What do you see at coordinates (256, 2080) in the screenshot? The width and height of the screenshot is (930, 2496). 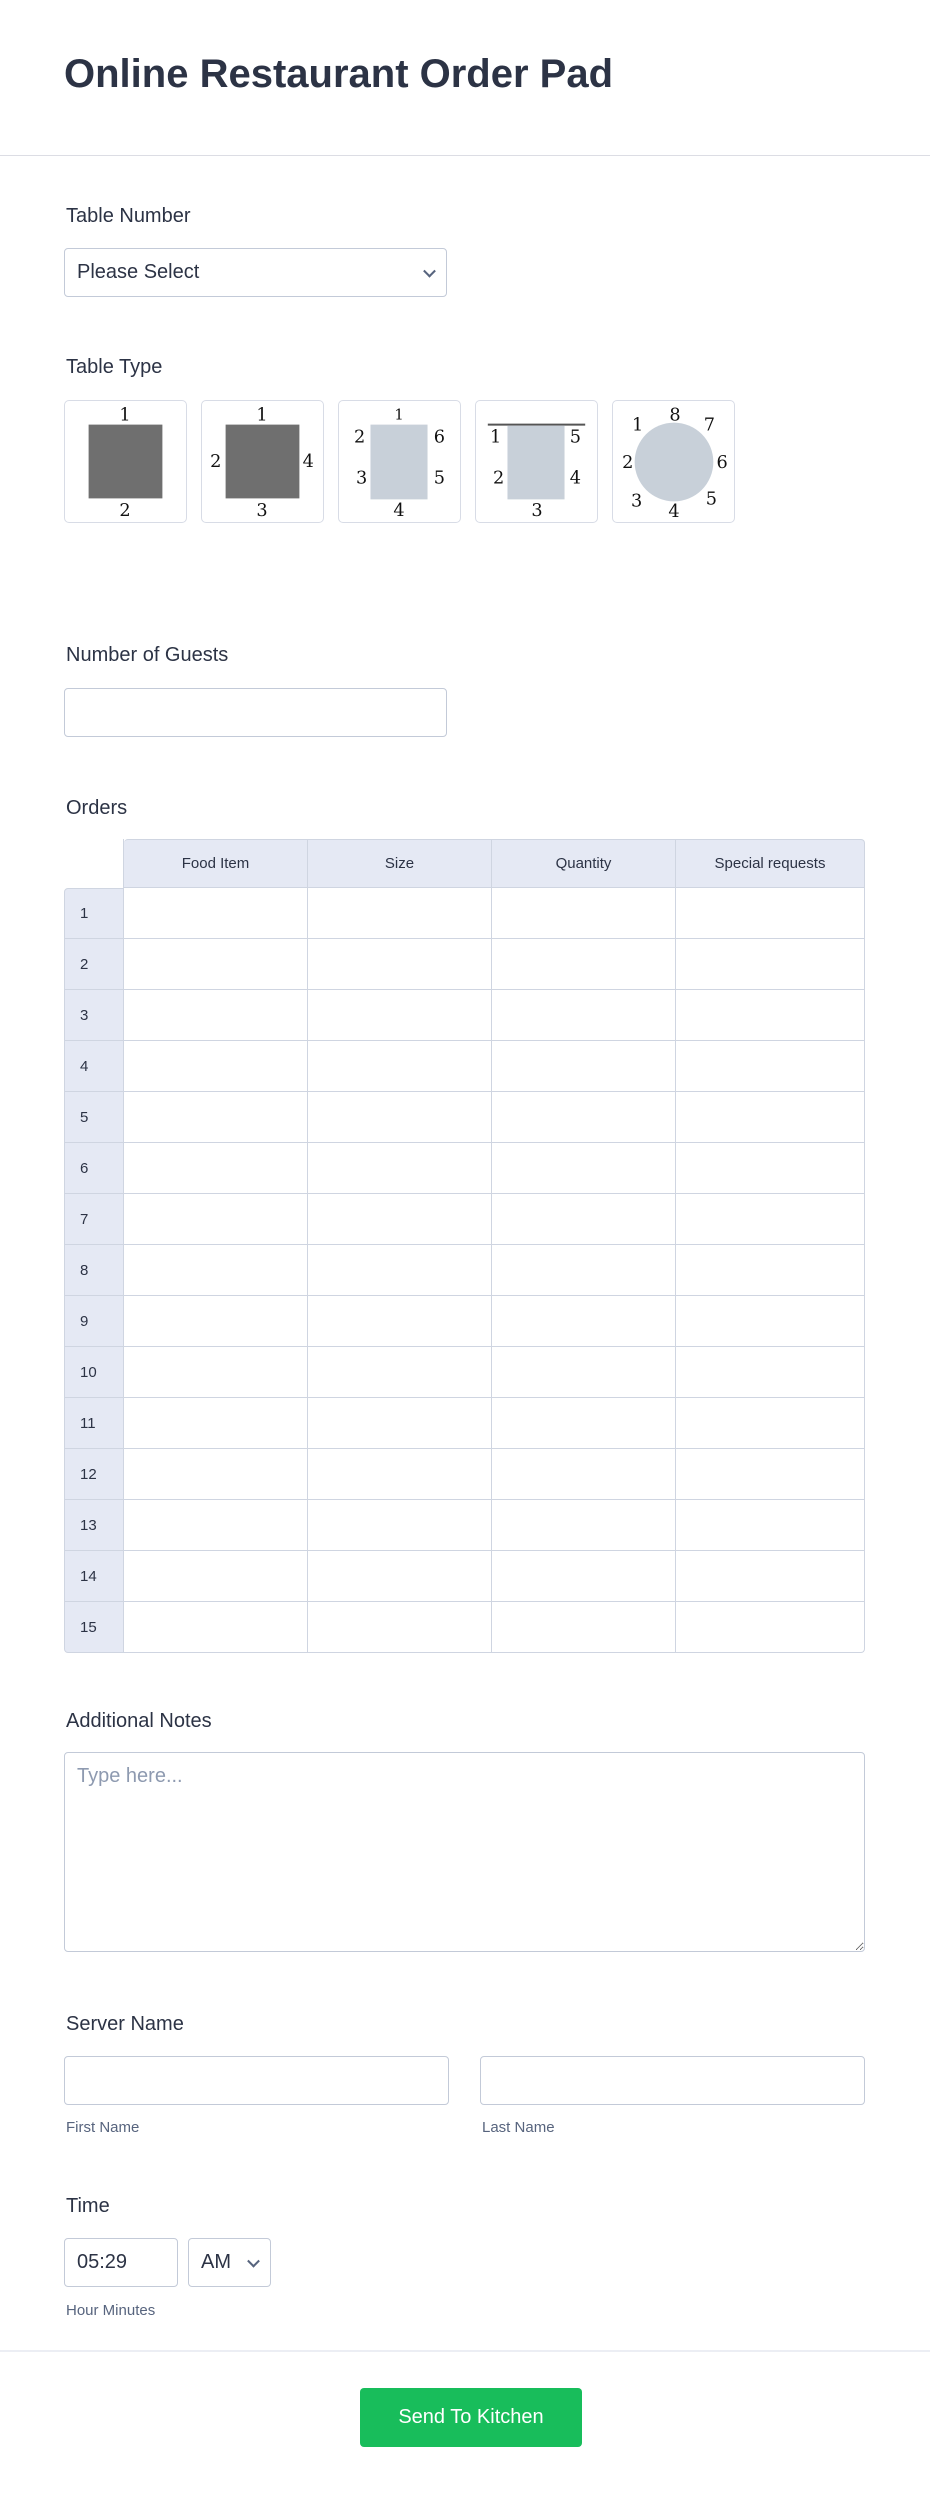 I see `server-first-name-input` at bounding box center [256, 2080].